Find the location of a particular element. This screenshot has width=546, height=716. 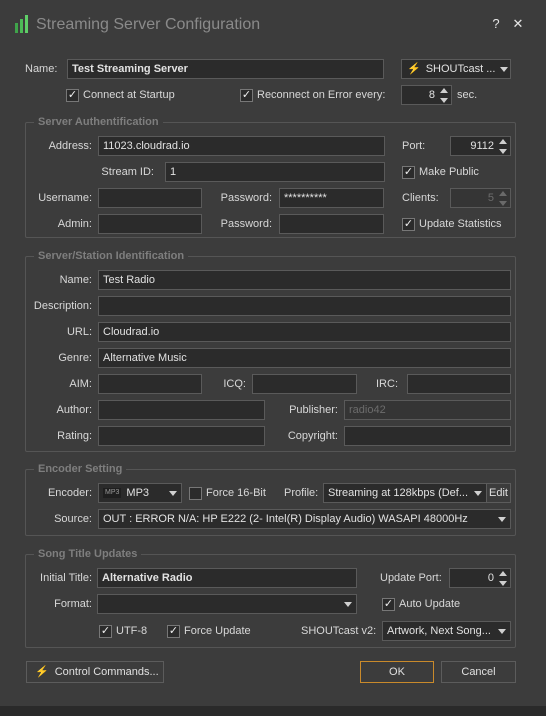

reconnect-checkbox: ✓ is located at coordinates (246, 95).